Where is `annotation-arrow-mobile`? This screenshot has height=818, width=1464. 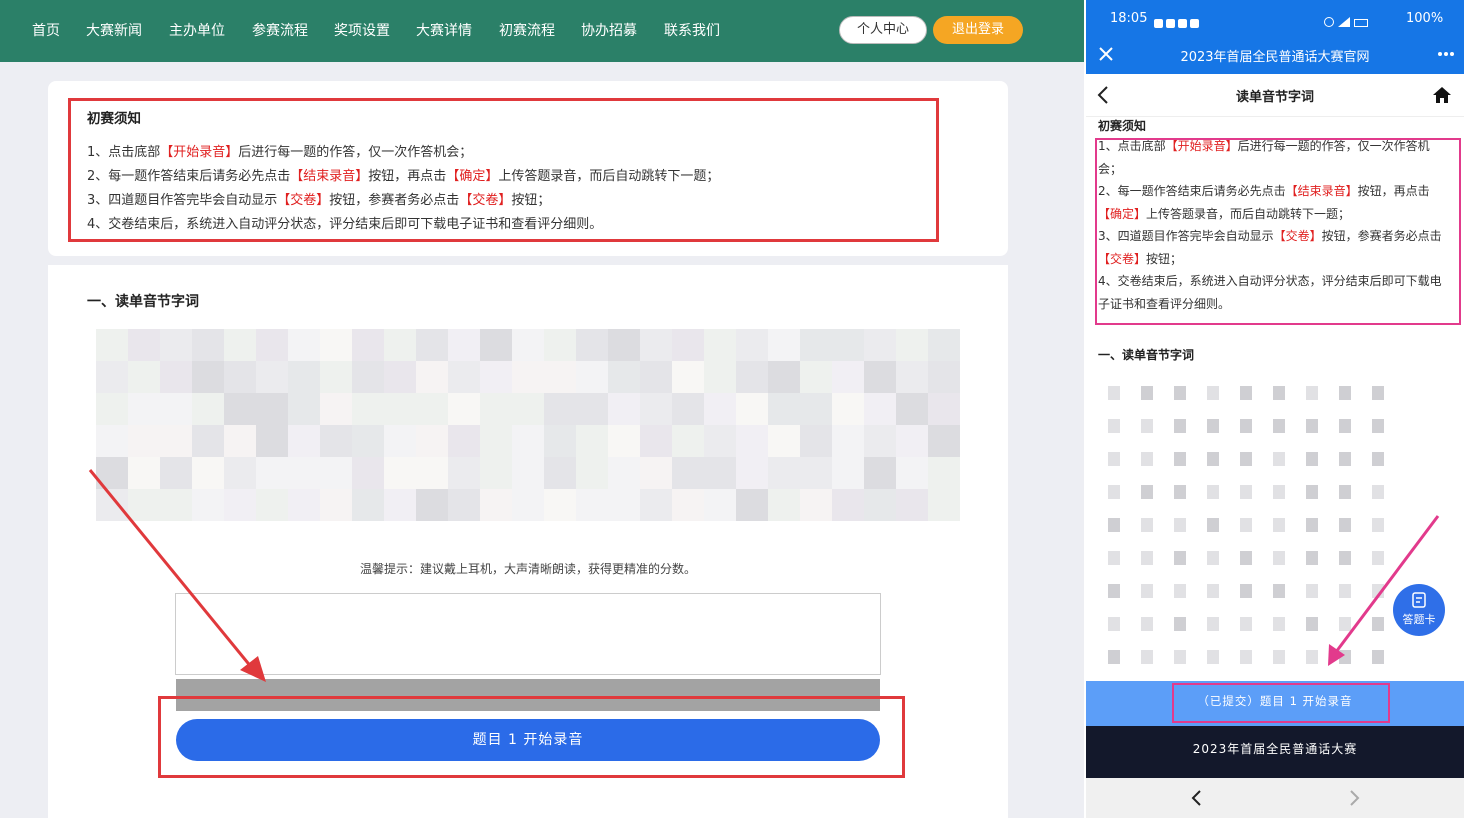
annotation-arrow-mobile is located at coordinates (1384, 590).